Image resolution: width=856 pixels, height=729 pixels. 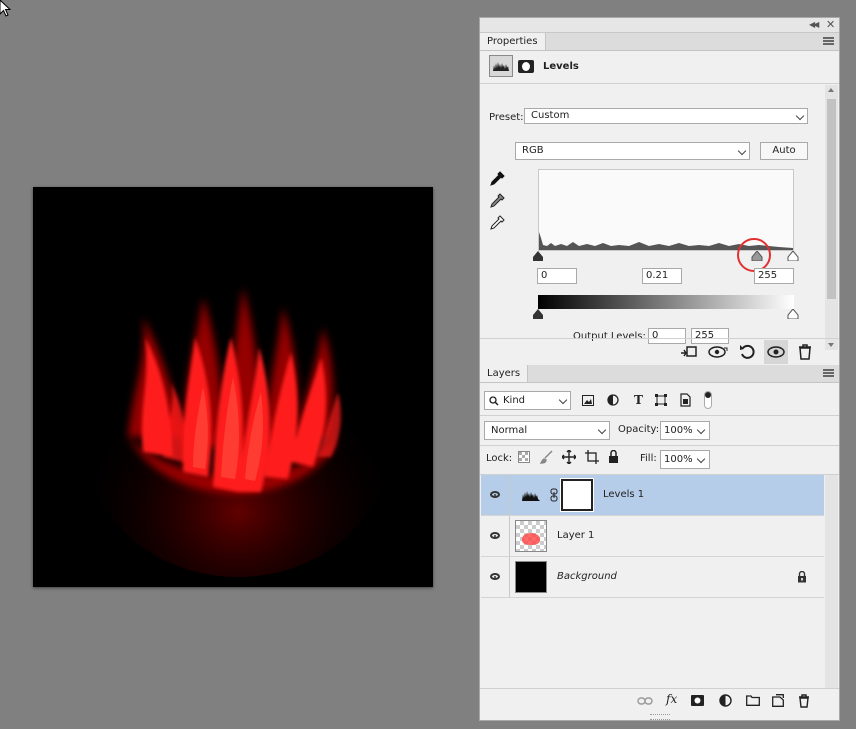 I want to click on reset-icon, so click(x=747, y=352).